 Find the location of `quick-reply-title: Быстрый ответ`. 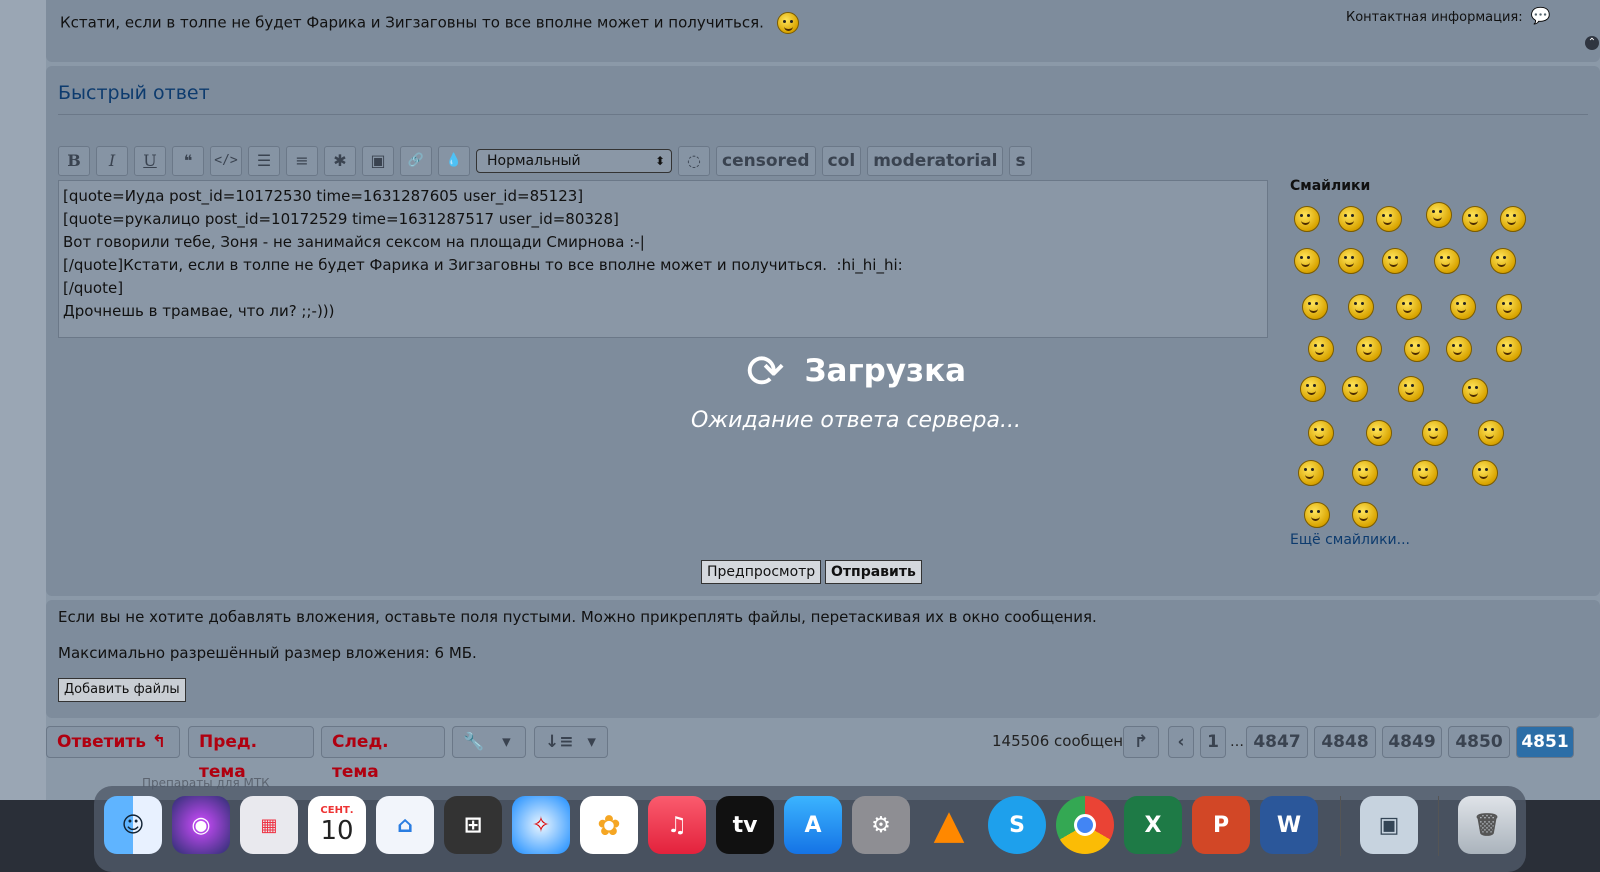

quick-reply-title: Быстрый ответ is located at coordinates (134, 93).